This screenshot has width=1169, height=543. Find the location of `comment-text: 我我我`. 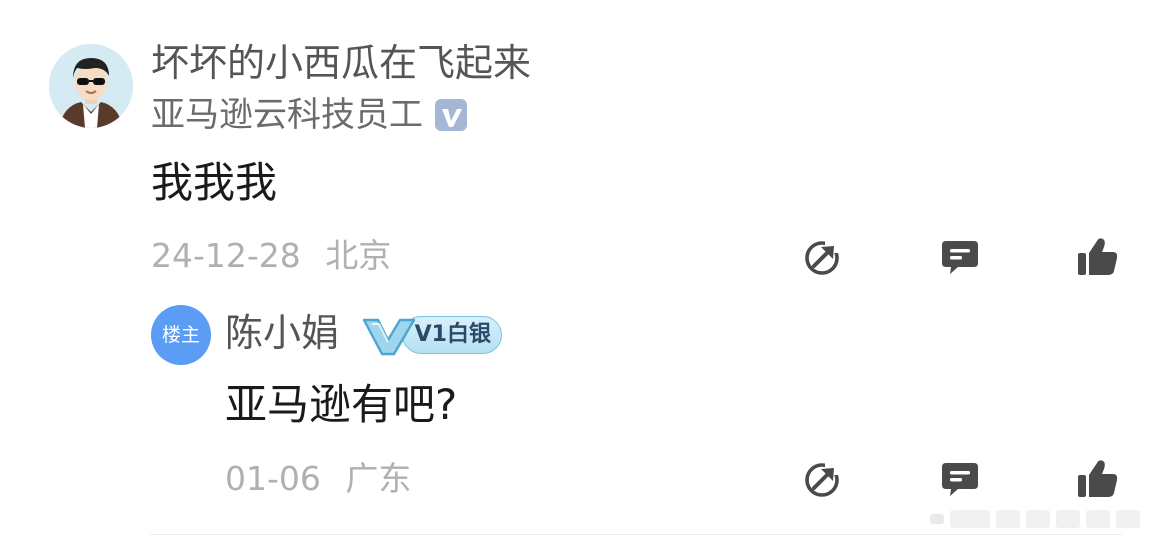

comment-text: 我我我 is located at coordinates (214, 182).